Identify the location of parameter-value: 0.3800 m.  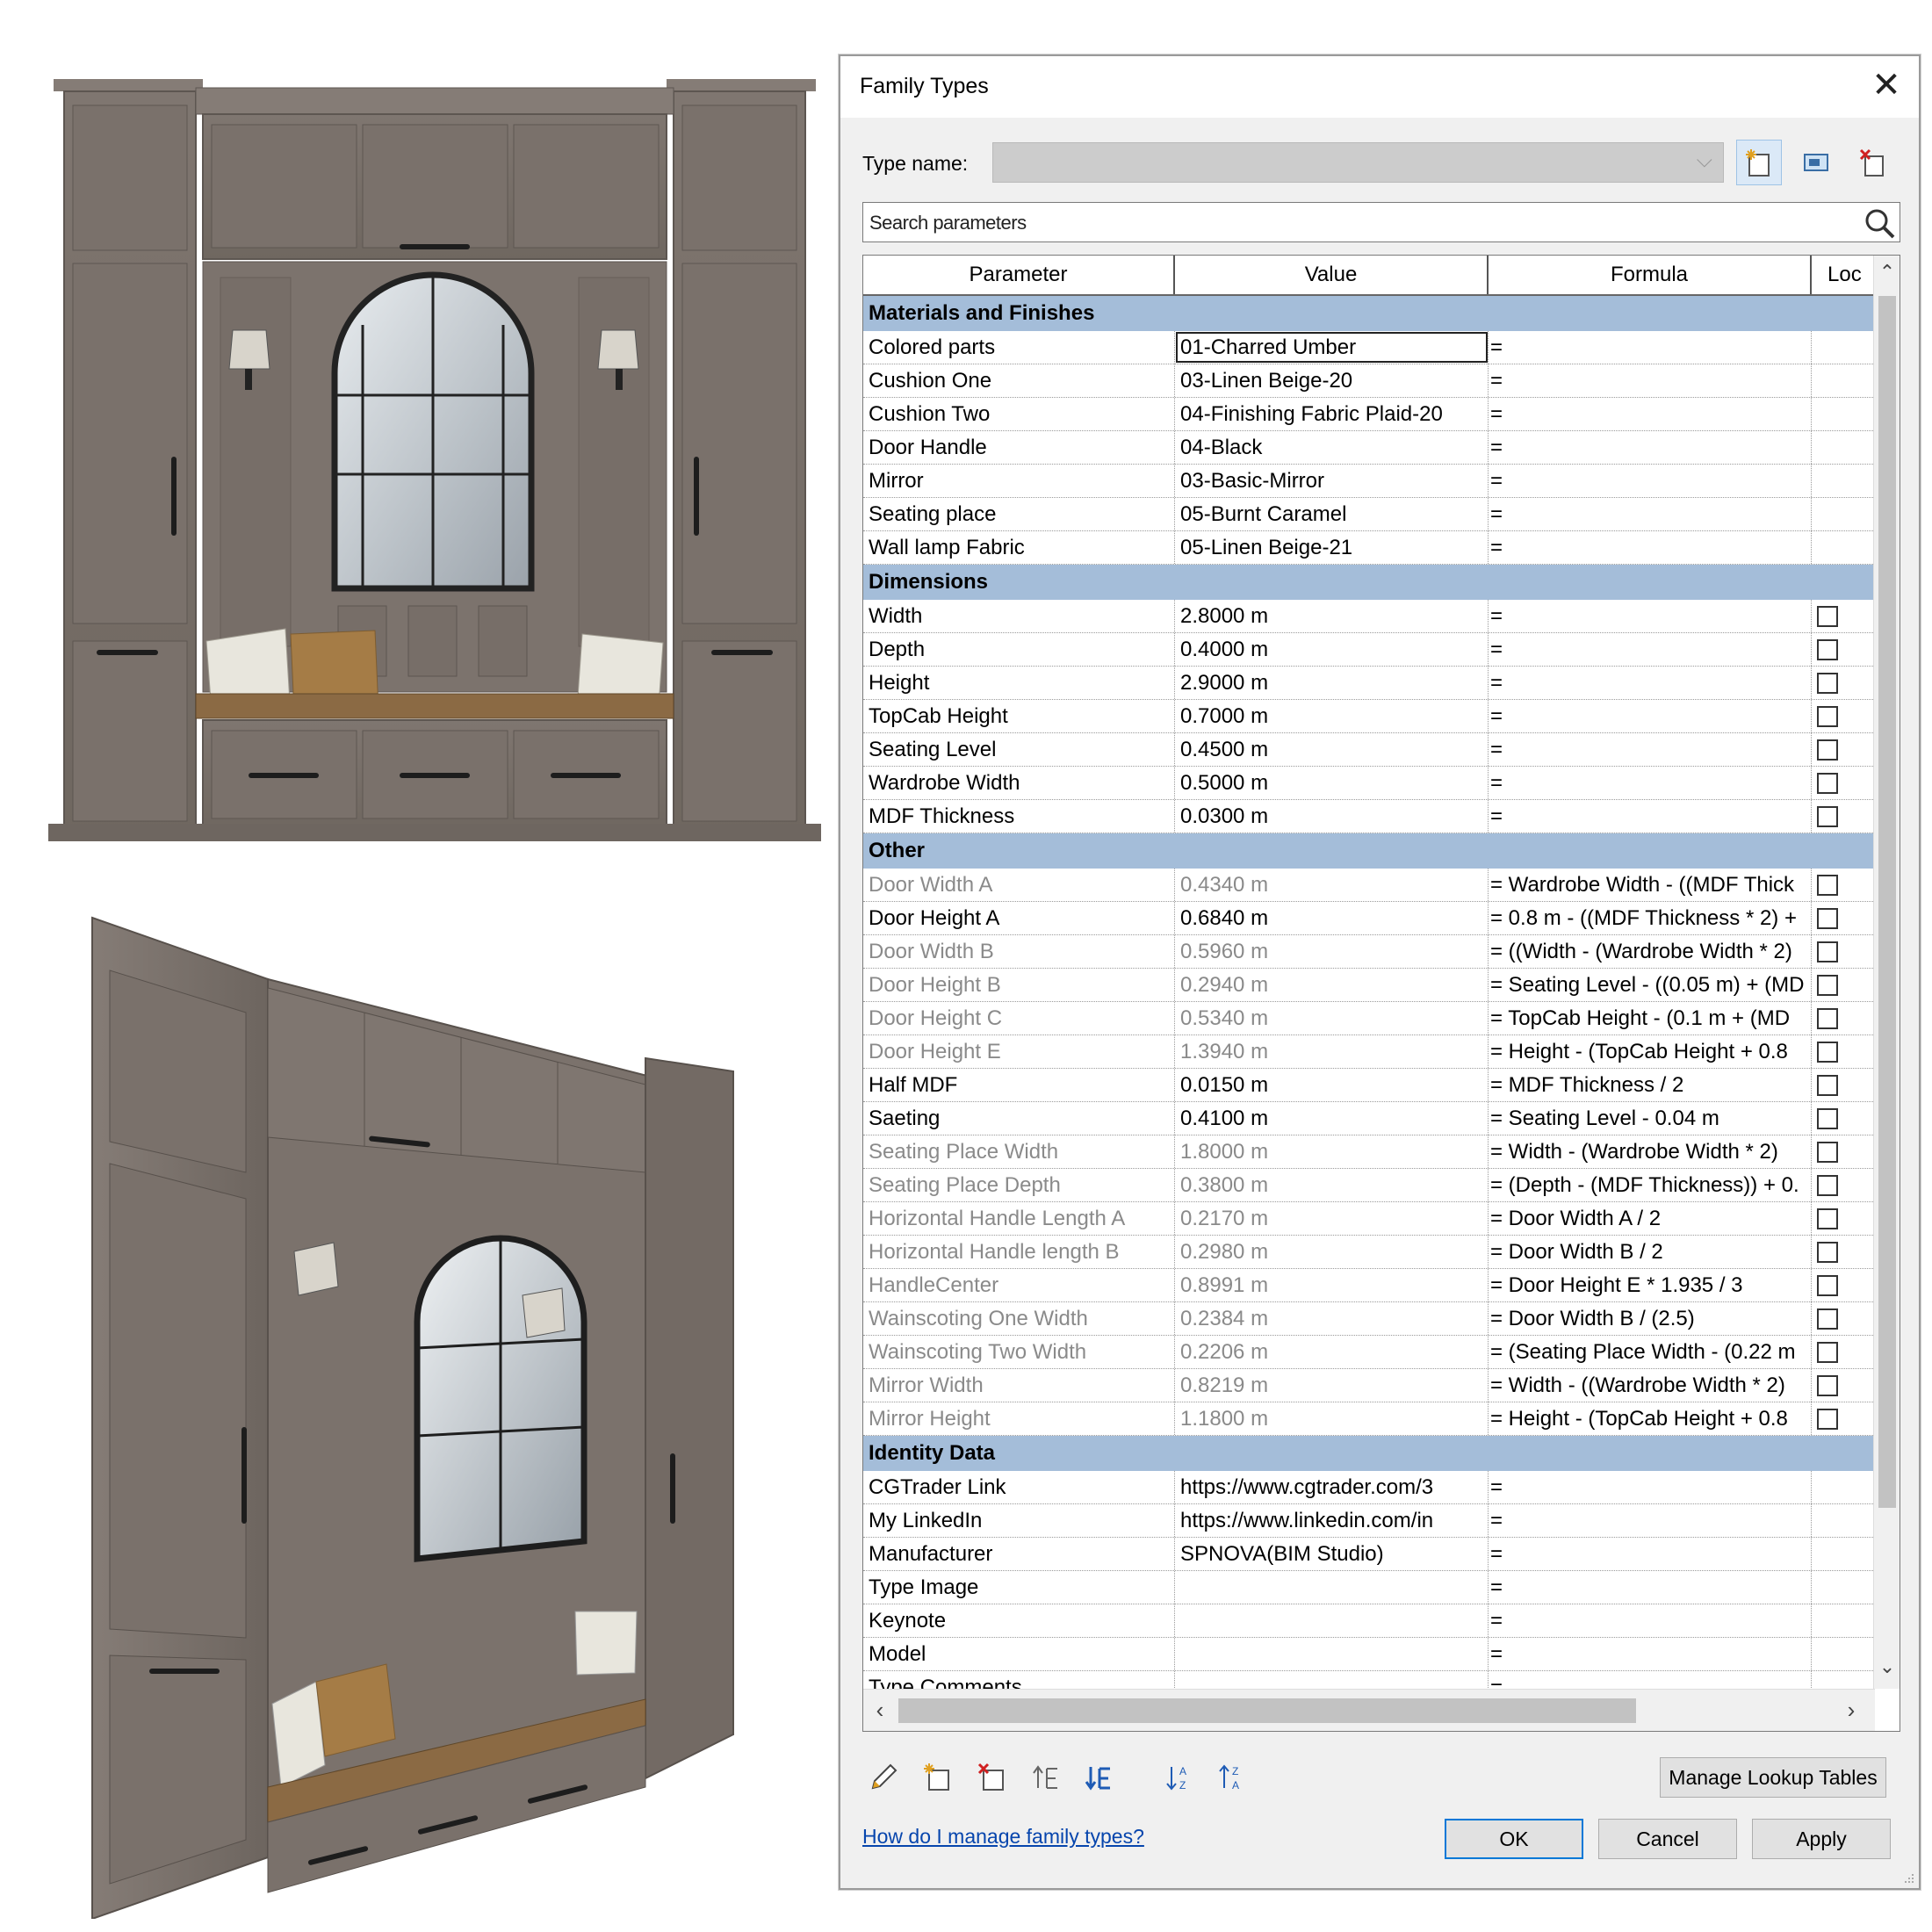
(1332, 1185).